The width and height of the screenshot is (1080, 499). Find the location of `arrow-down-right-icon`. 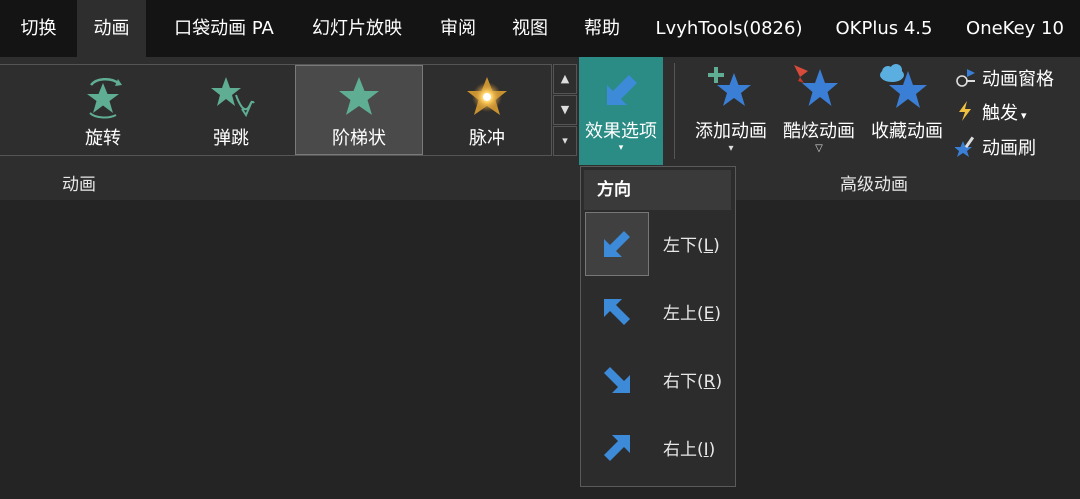

arrow-down-right-icon is located at coordinates (617, 380).